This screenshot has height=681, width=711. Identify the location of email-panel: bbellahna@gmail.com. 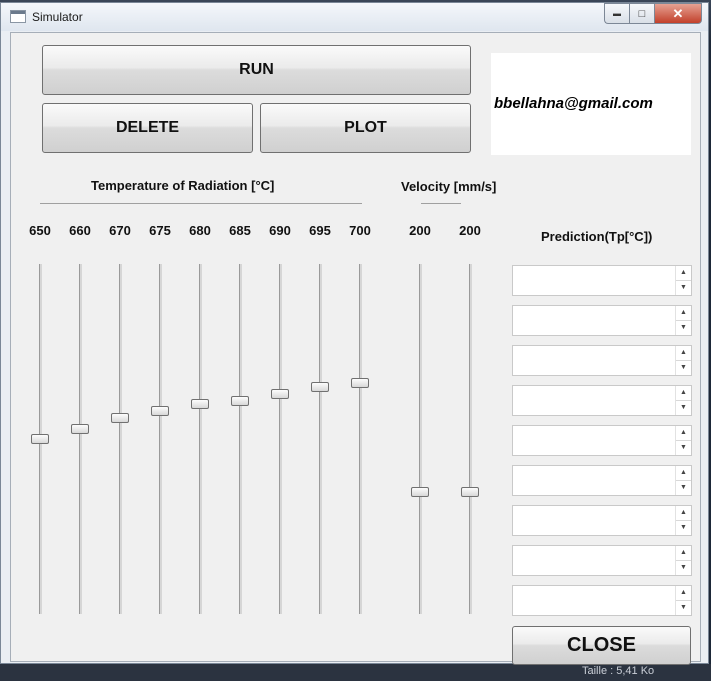
(591, 104).